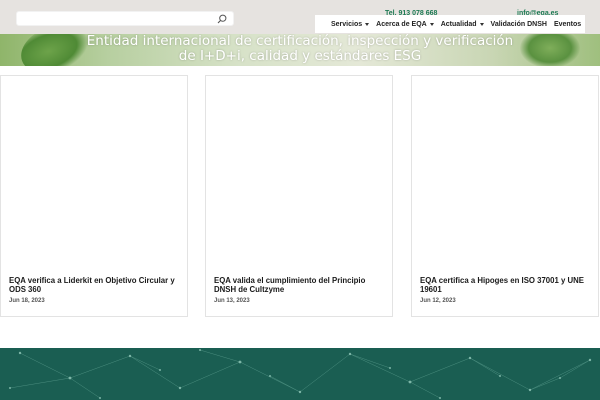  What do you see at coordinates (222, 19) in the screenshot?
I see `search-icon` at bounding box center [222, 19].